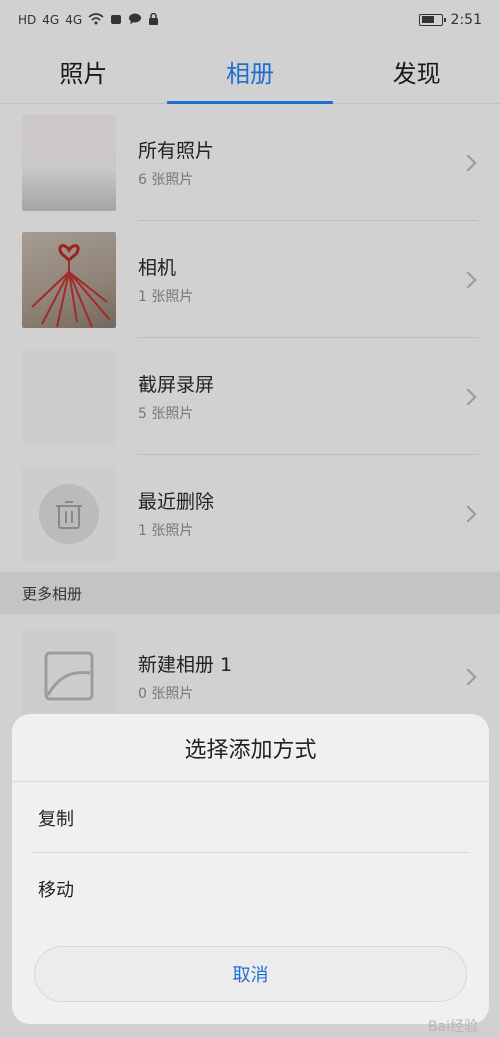 The image size is (500, 1038). I want to click on wifi-icon, so click(96, 20).